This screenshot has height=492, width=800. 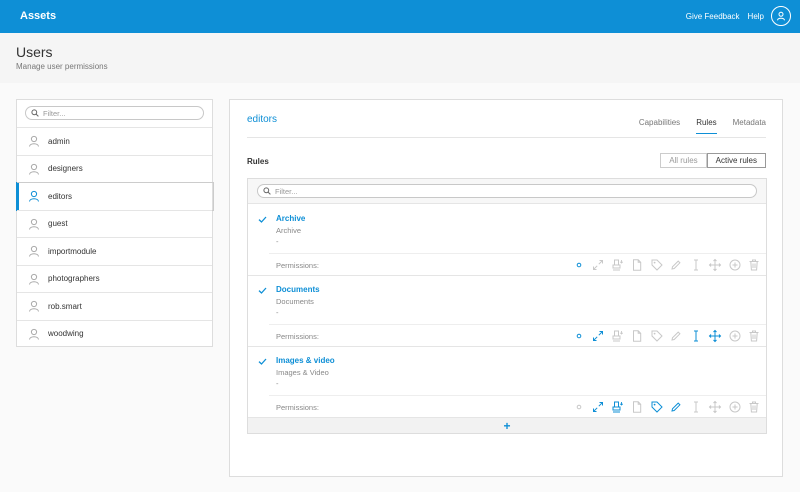 I want to click on all-rules-button: All rules, so click(x=683, y=160).